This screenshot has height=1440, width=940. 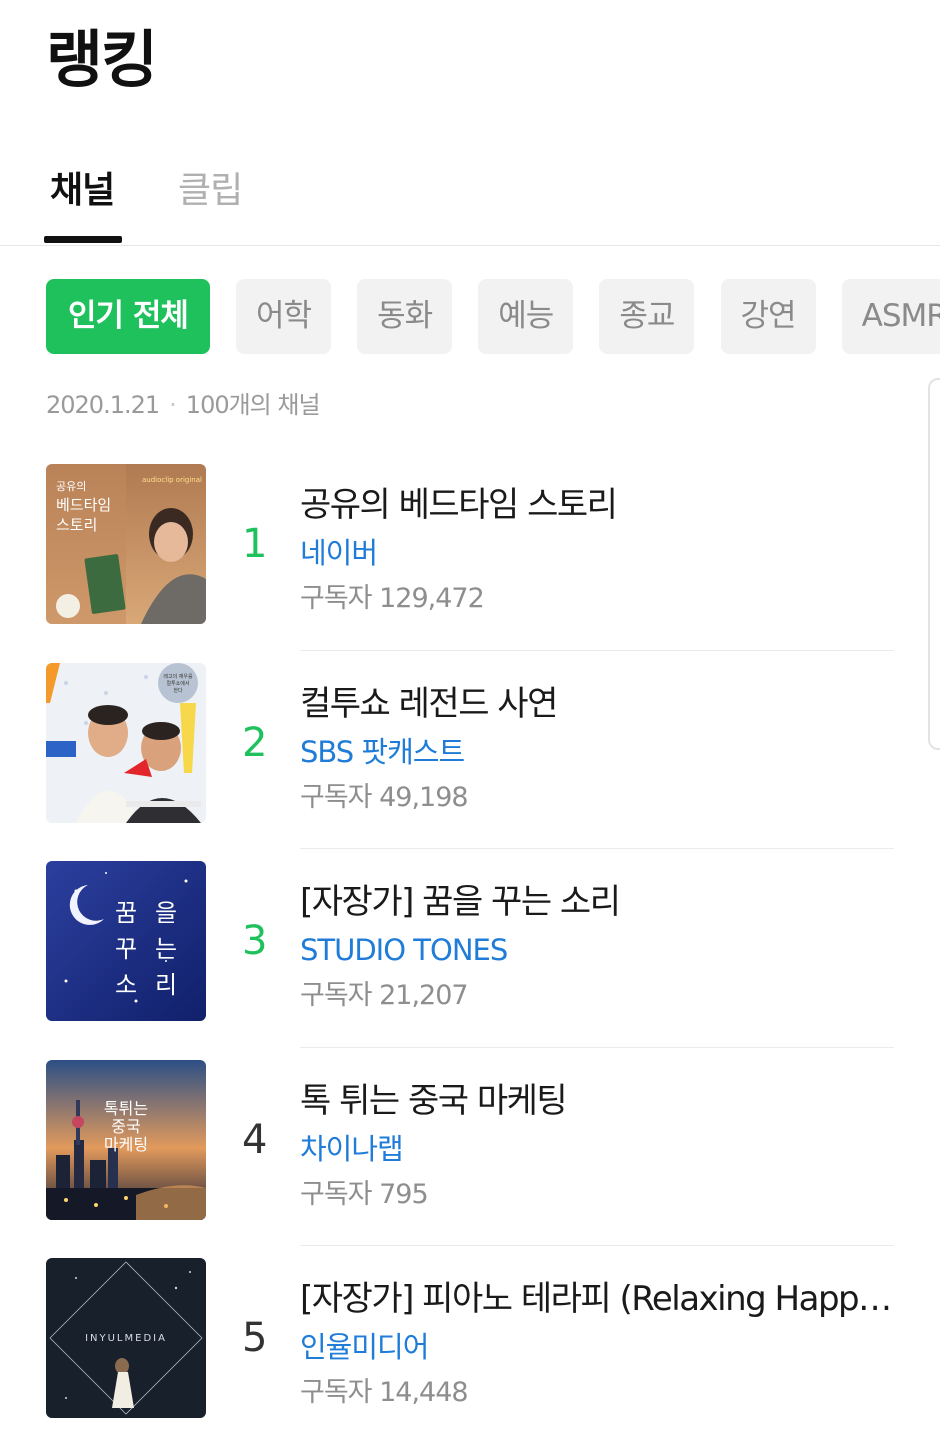 I want to click on subscriber-count: 구독자 21,207, so click(x=384, y=995).